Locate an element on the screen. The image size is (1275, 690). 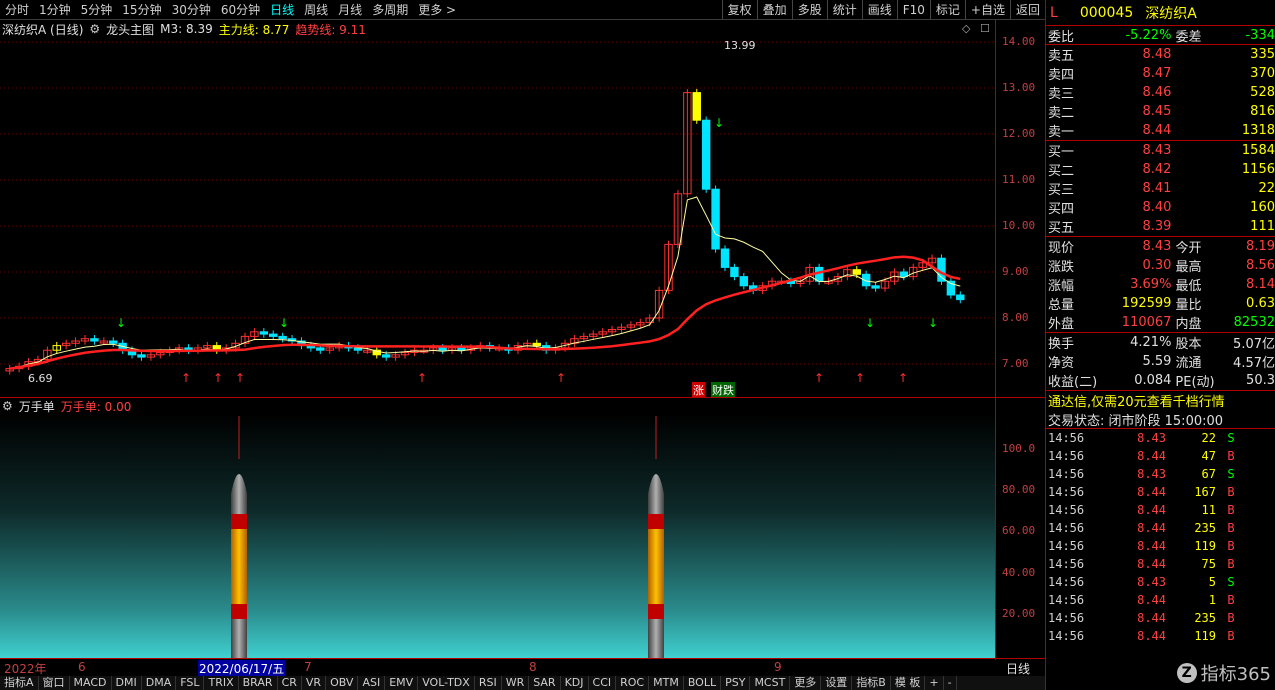
indicator-tab-12: EMV is located at coordinates (402, 683).